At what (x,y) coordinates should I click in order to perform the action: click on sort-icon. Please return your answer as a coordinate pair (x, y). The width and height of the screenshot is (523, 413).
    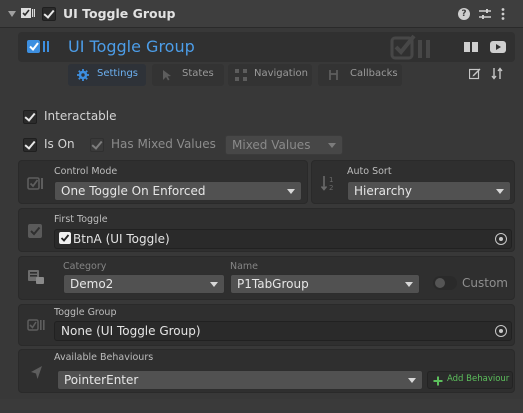
    Looking at the image, I should click on (497, 73).